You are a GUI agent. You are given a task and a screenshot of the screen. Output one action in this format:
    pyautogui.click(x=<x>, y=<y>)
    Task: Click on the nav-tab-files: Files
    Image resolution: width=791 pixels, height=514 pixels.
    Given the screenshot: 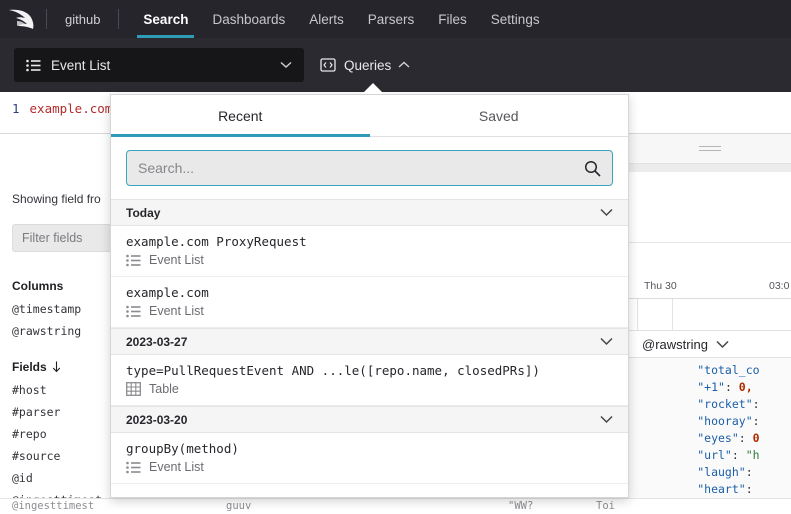 What is the action you would take?
    pyautogui.click(x=452, y=19)
    